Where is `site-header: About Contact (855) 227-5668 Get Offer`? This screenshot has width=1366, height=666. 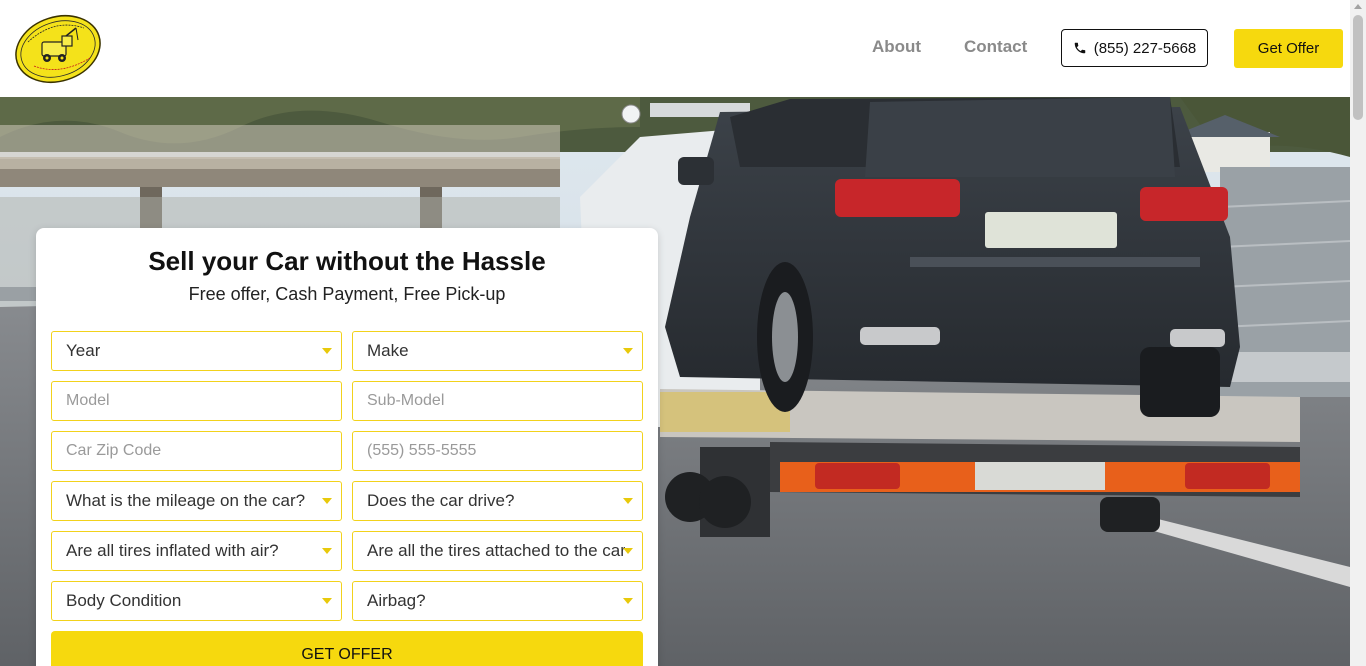 site-header: About Contact (855) 227-5668 Get Offer is located at coordinates (675, 48).